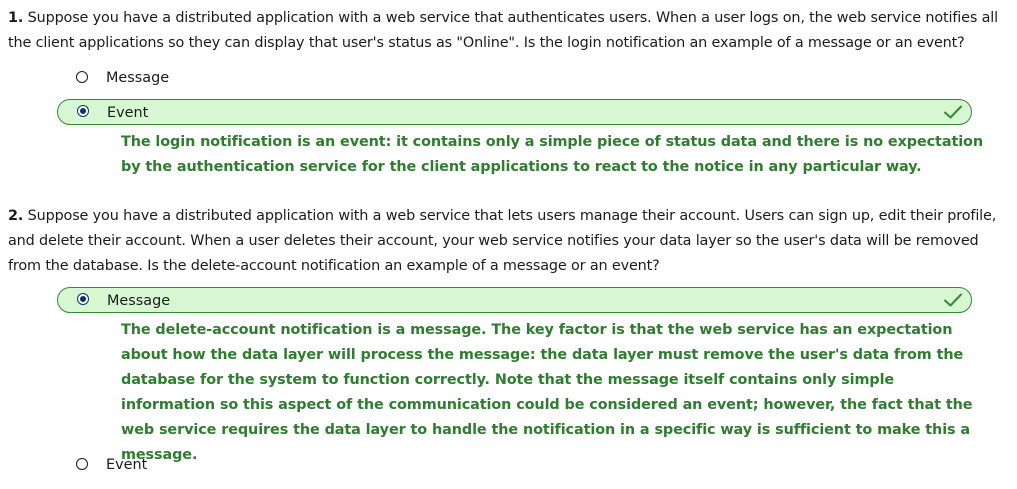 The height and width of the screenshot is (489, 1017). I want to click on question-2-option-event: Event, so click(514, 465).